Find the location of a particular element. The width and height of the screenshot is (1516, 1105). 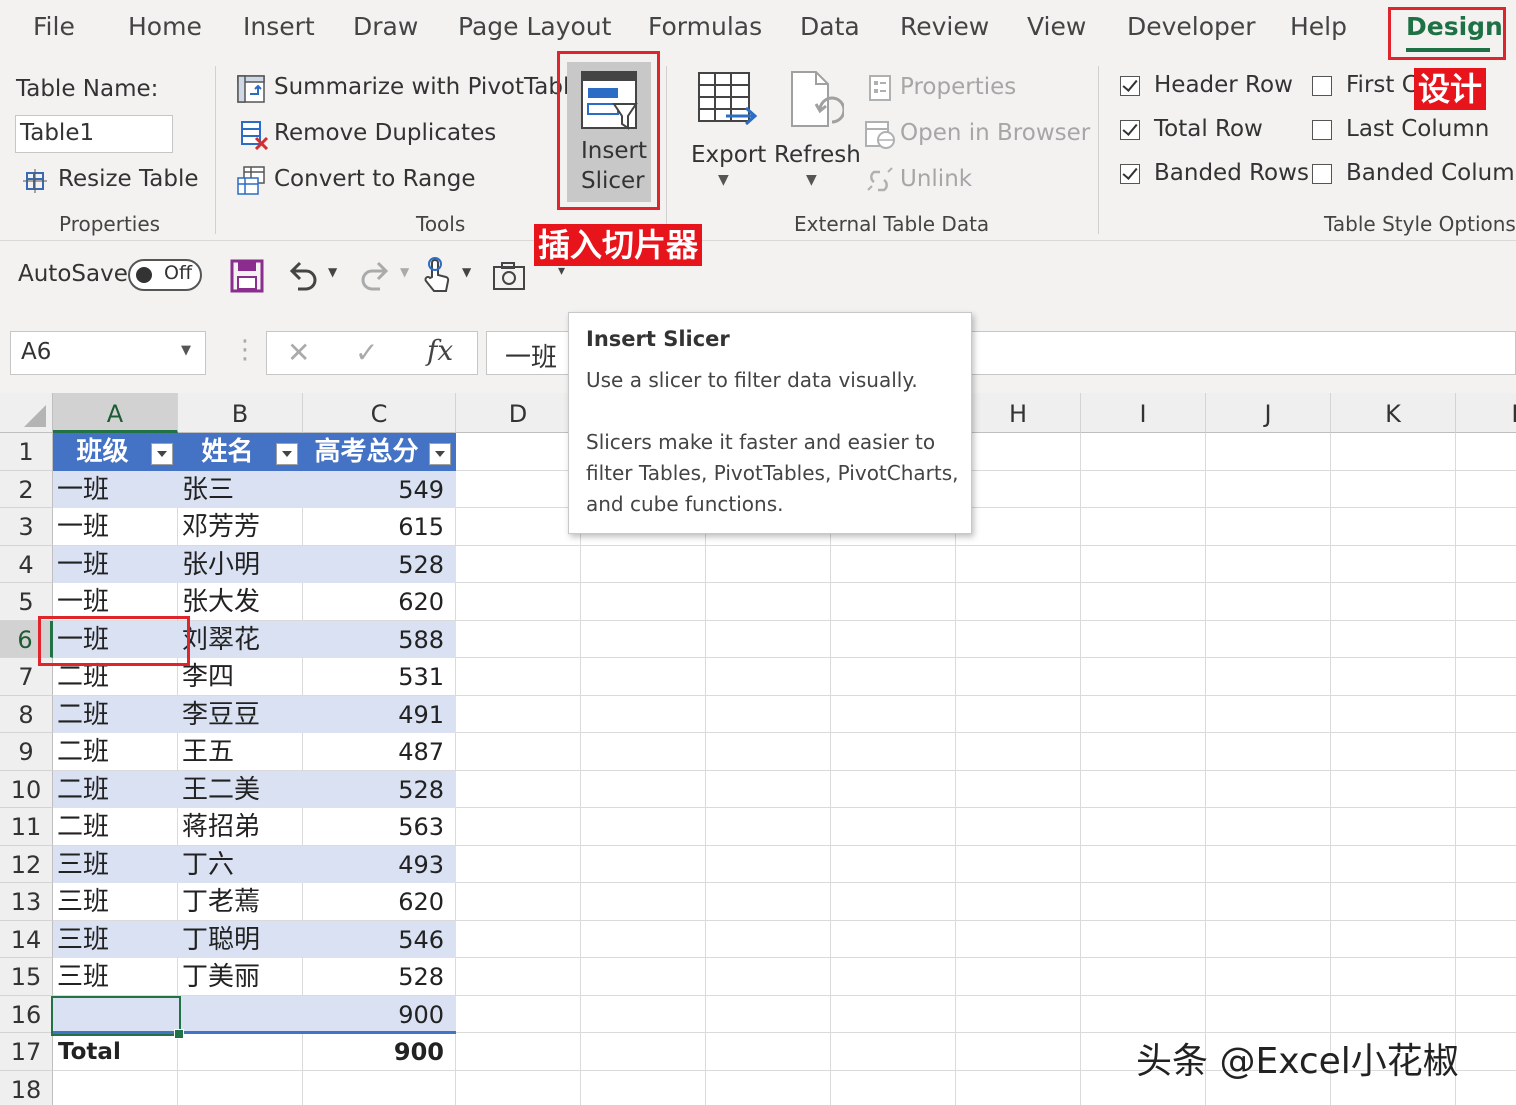

name-box: A6 ▼ is located at coordinates (108, 353).